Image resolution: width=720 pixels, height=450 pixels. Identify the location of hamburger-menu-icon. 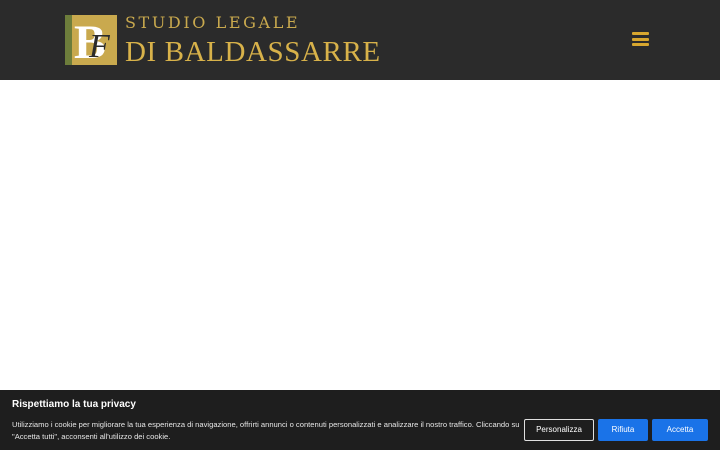
(641, 39).